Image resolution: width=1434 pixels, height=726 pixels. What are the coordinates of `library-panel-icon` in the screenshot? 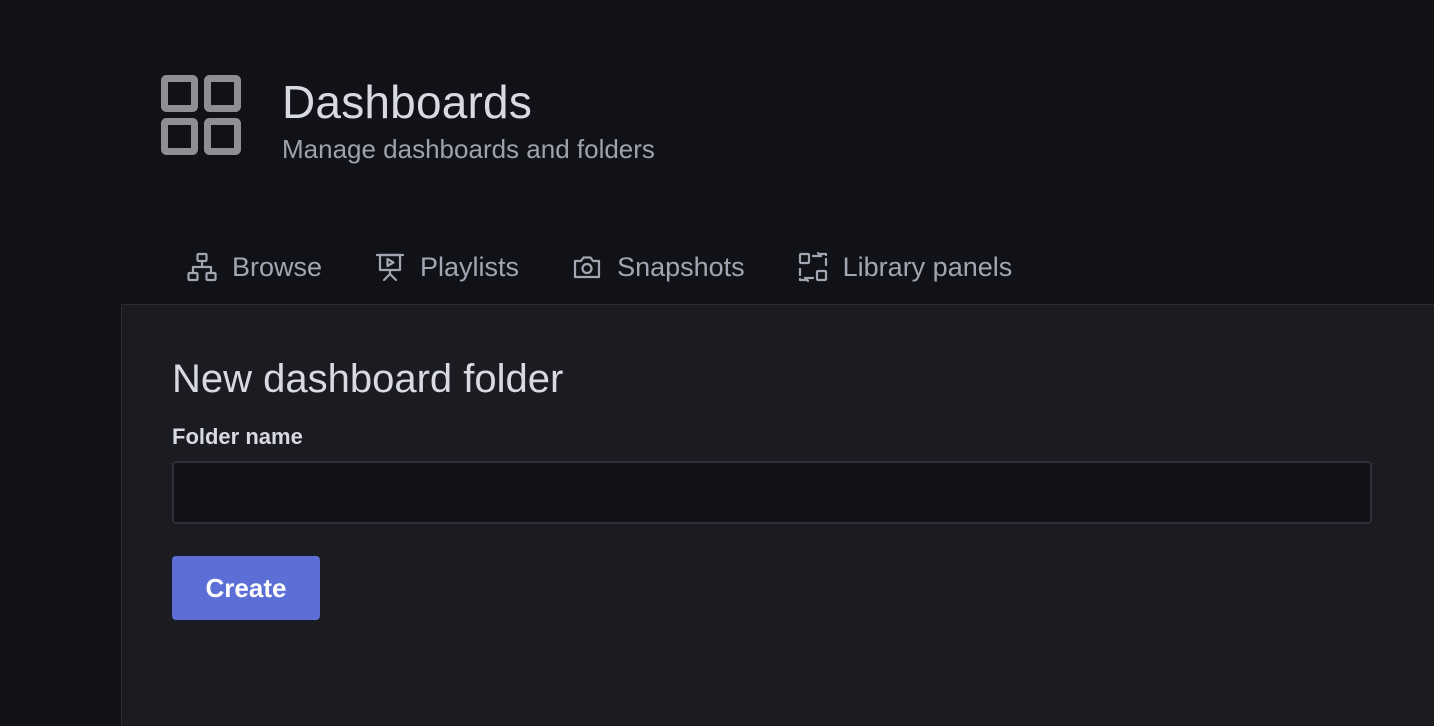 It's located at (812, 267).